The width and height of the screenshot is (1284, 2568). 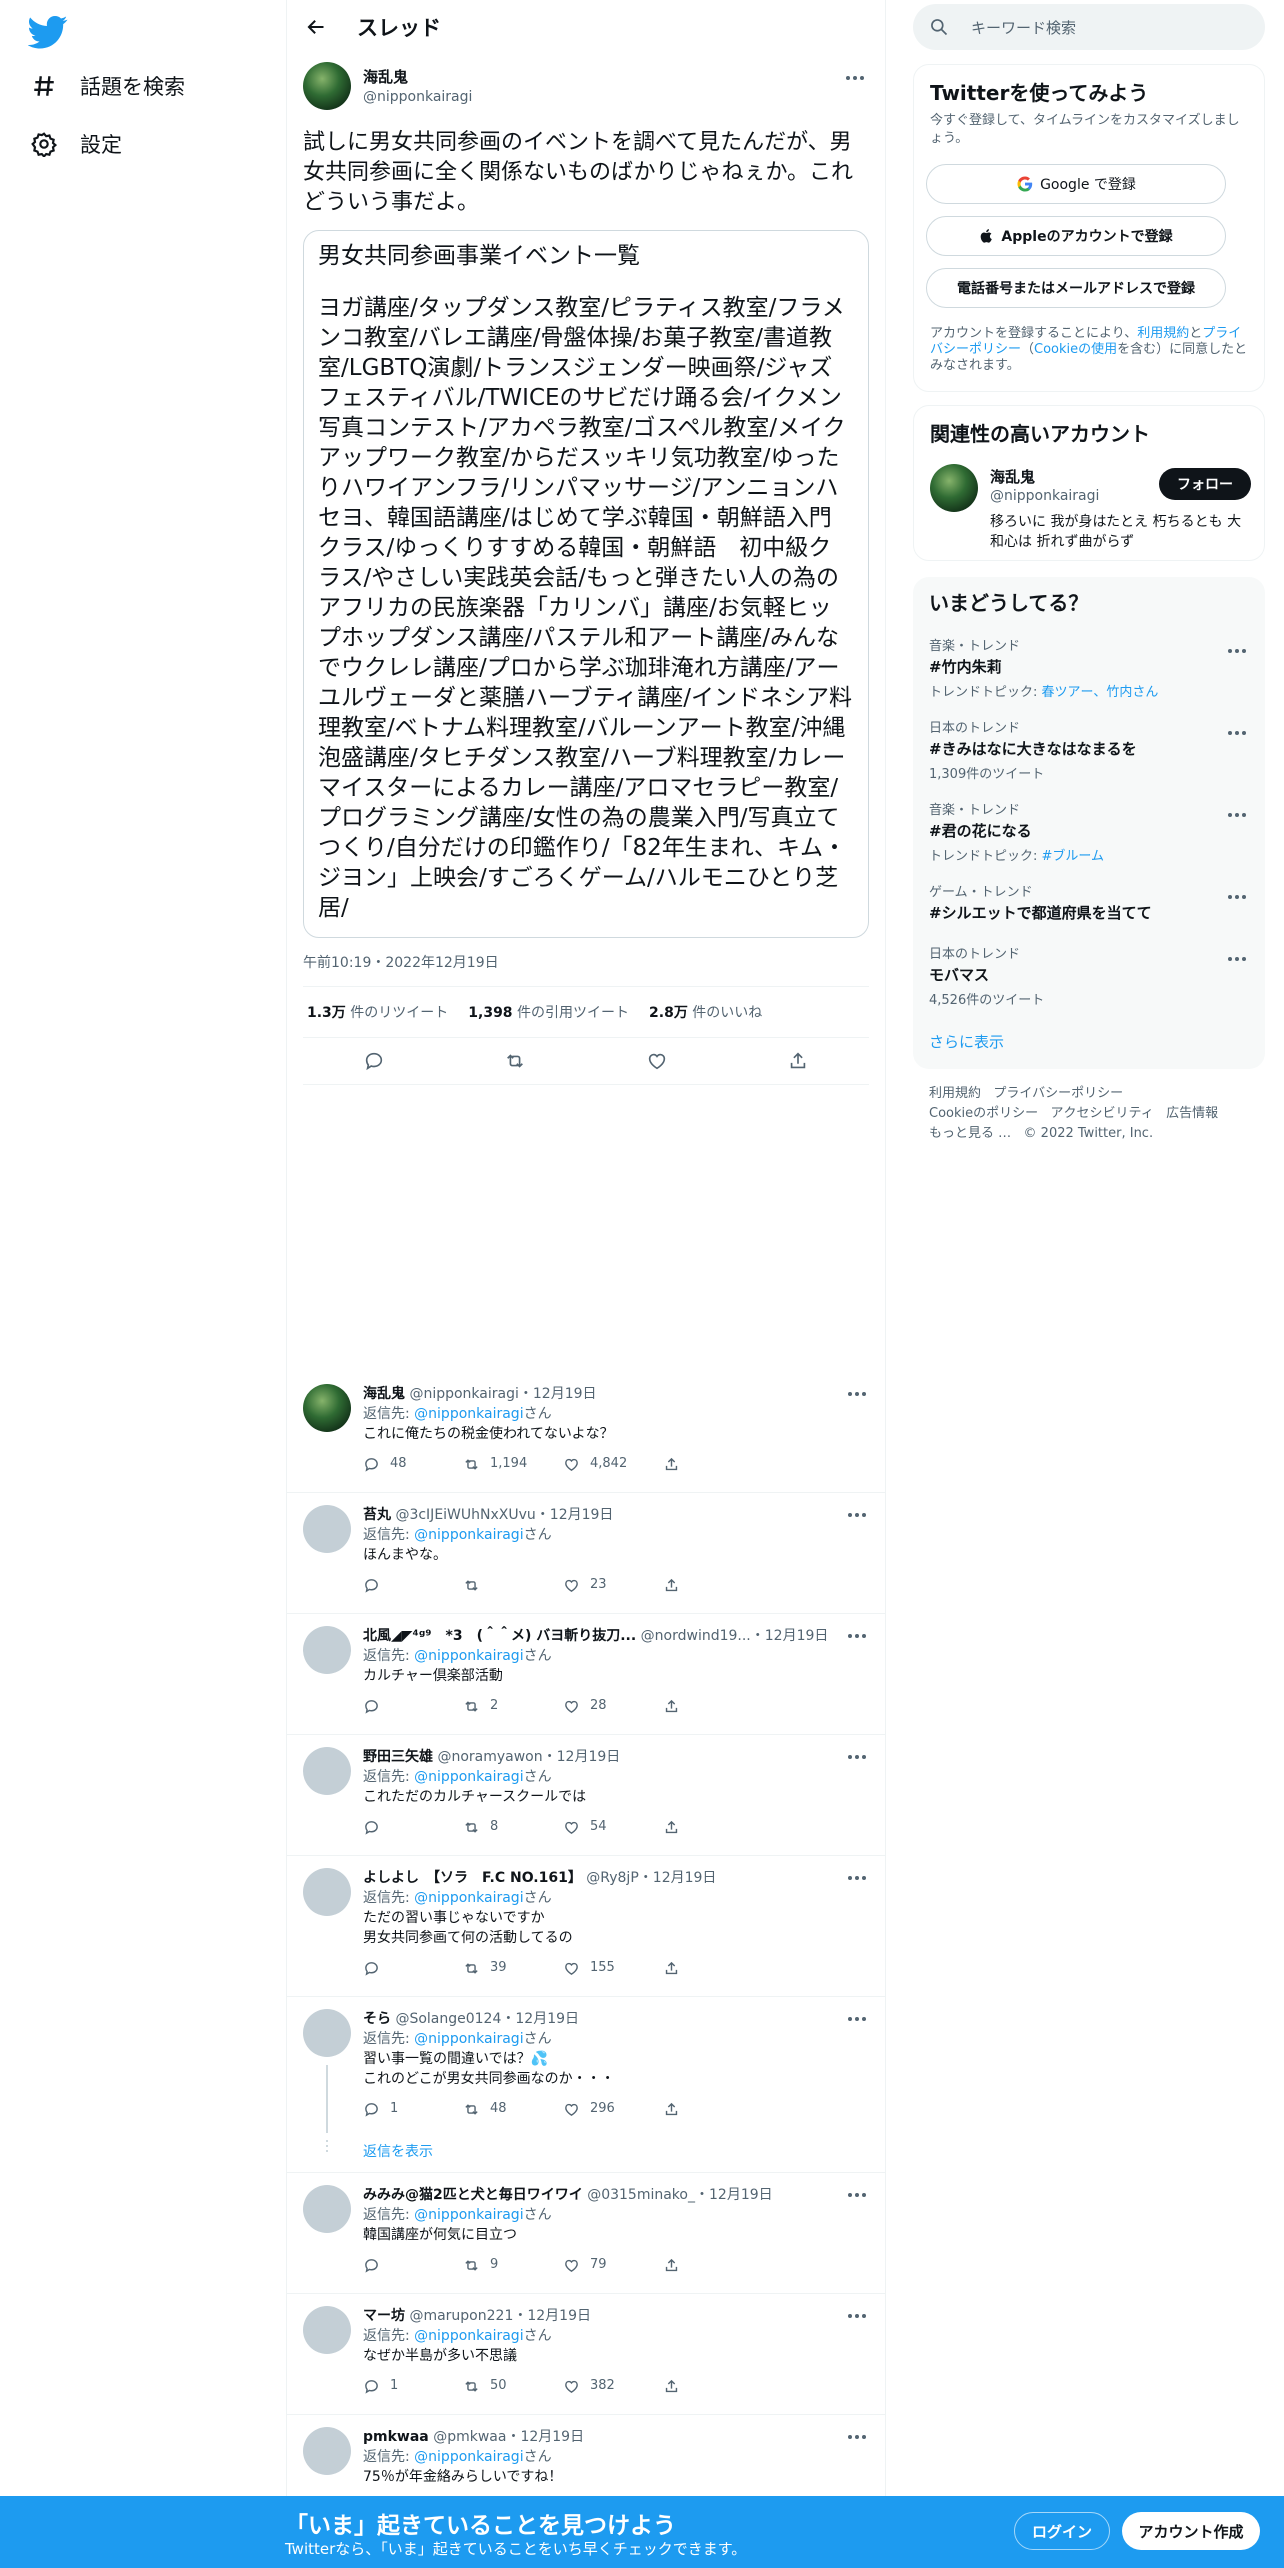 What do you see at coordinates (465, 1515) in the screenshot?
I see `reply-author-handle: @3cIJEiWUhNxXUvu` at bounding box center [465, 1515].